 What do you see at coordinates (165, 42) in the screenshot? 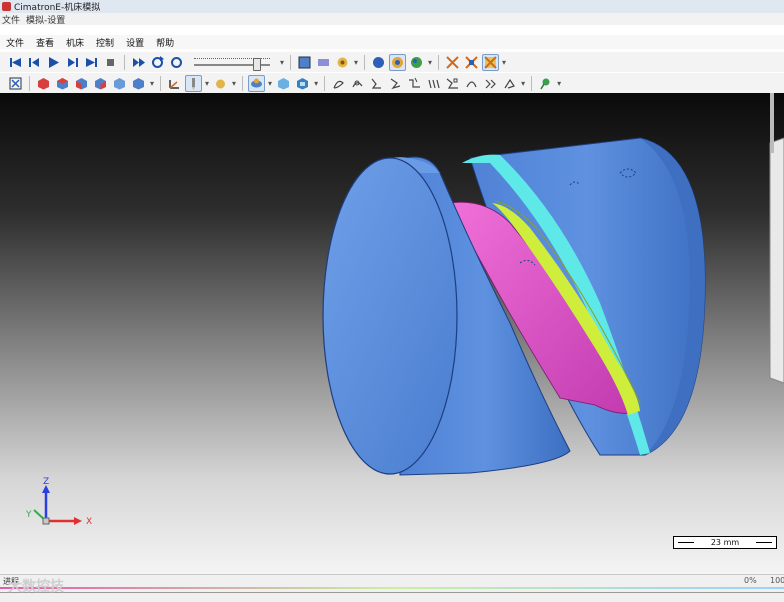
I see `menu-help: 帮助` at bounding box center [165, 42].